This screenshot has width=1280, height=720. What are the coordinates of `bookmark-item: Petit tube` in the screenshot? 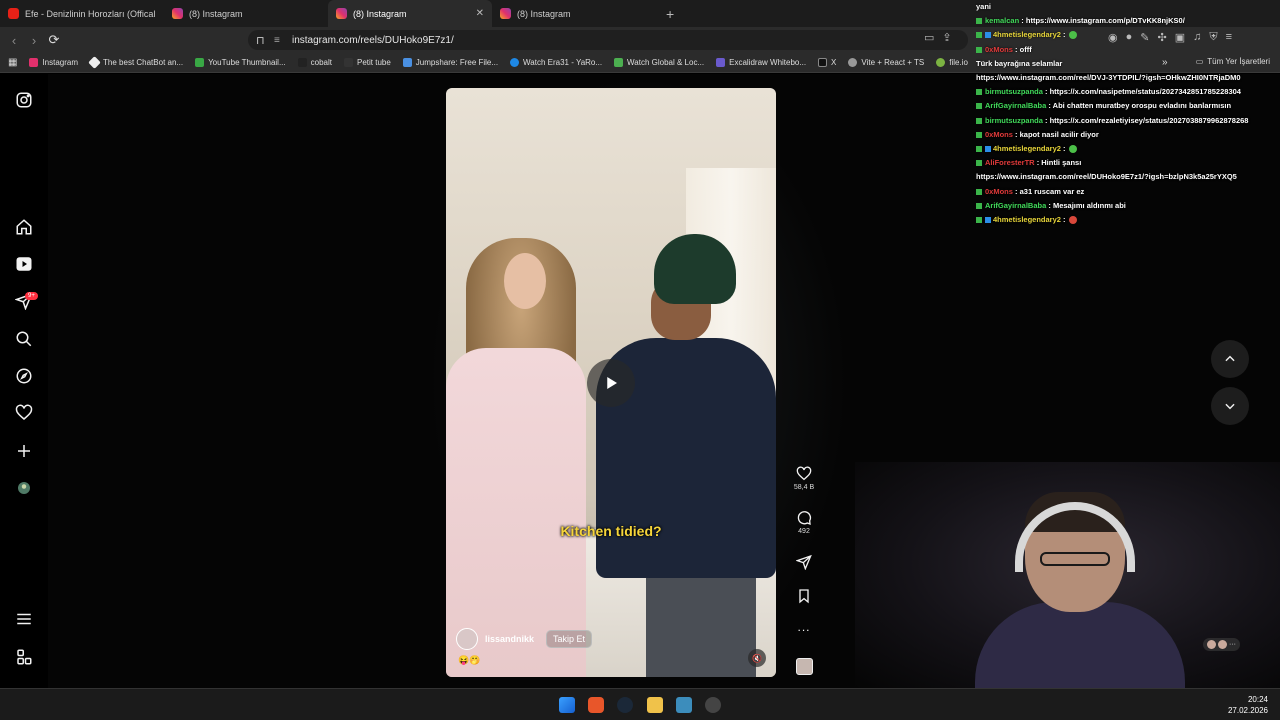 It's located at (367, 62).